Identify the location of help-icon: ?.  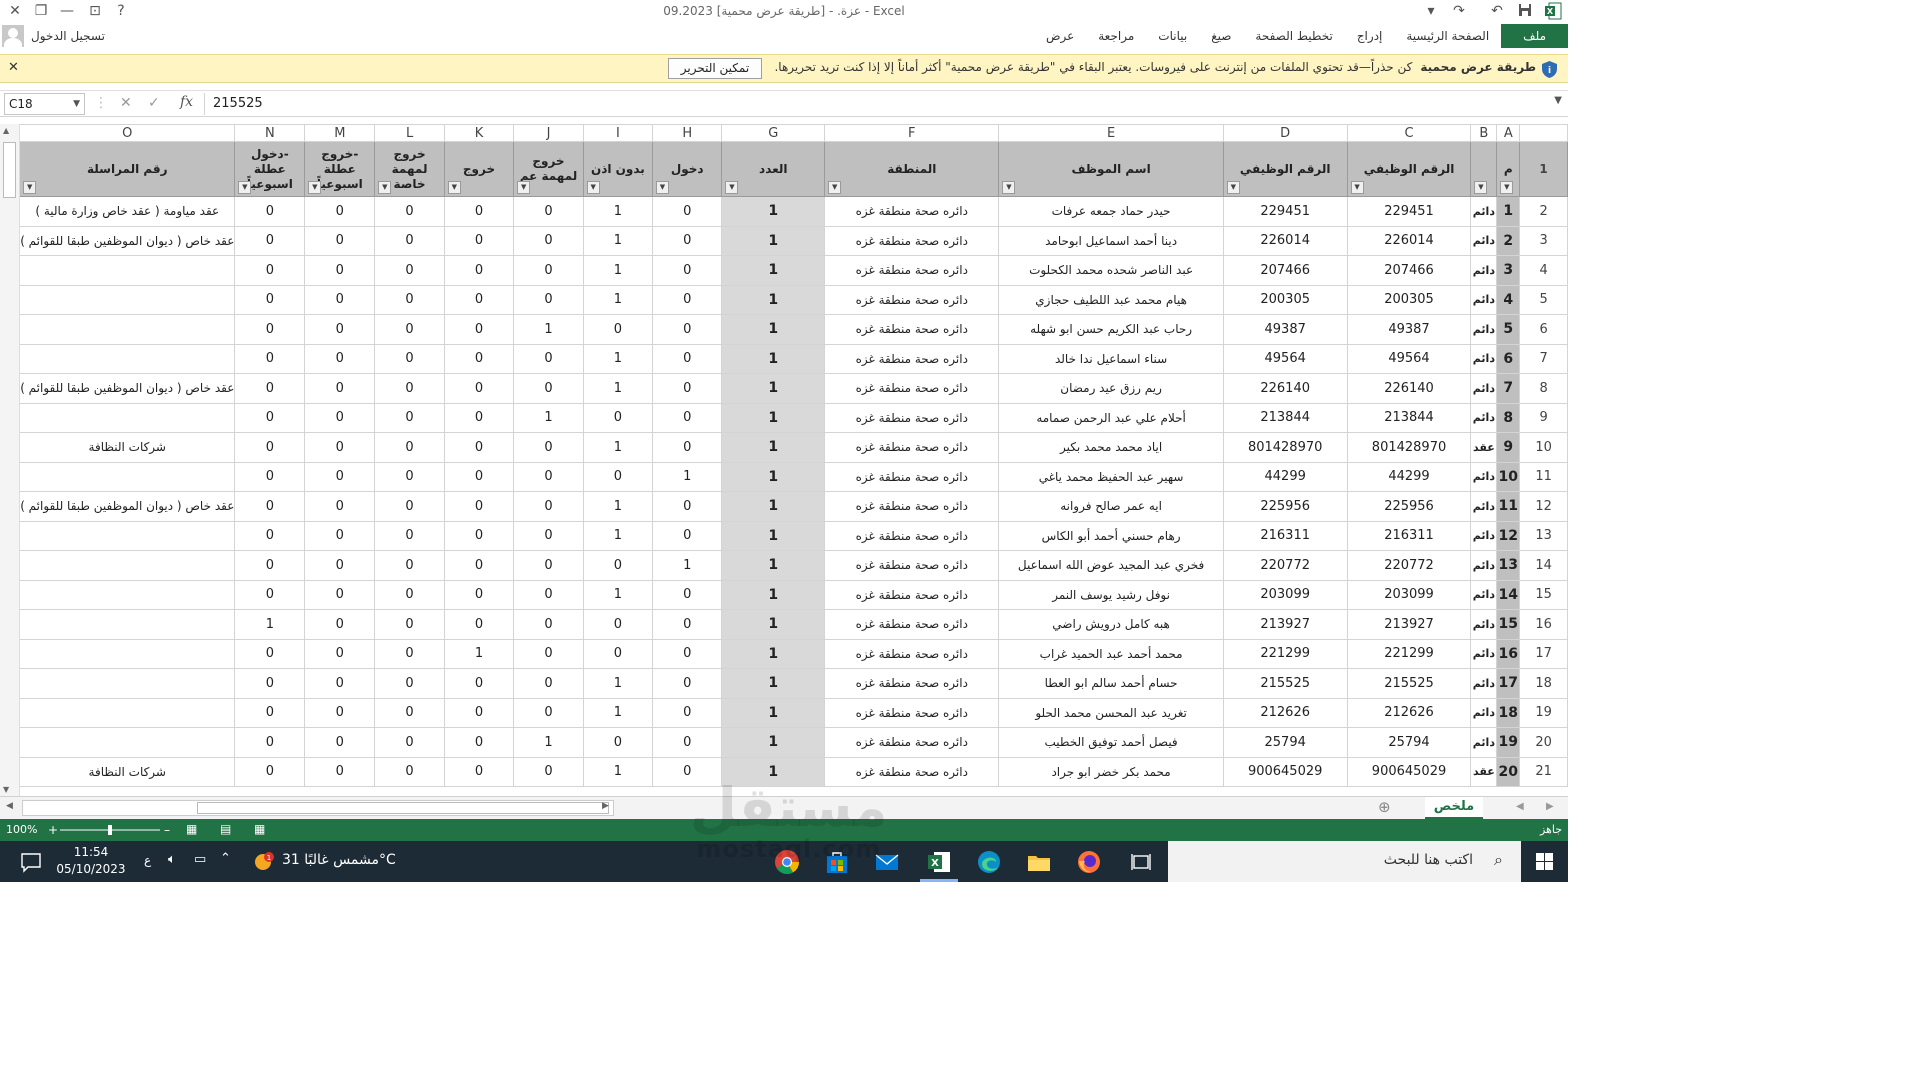
(121, 11).